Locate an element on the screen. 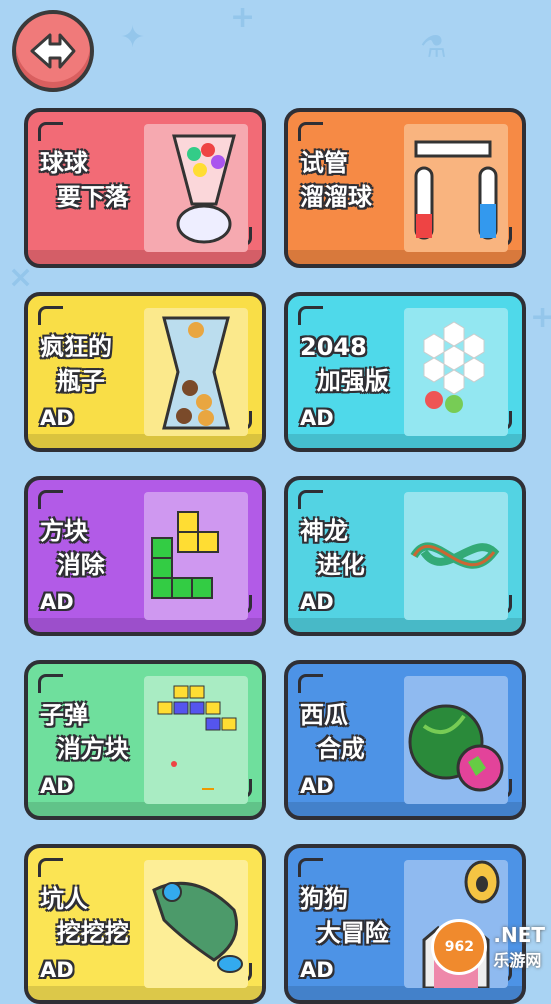 The image size is (551, 1004). bullet-blocks-icon is located at coordinates (196, 740).